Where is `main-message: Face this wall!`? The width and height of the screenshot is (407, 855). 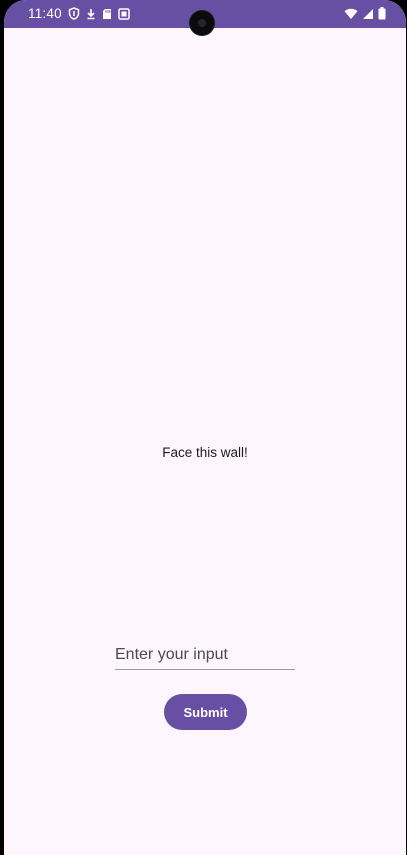 main-message: Face this wall! is located at coordinates (205, 452).